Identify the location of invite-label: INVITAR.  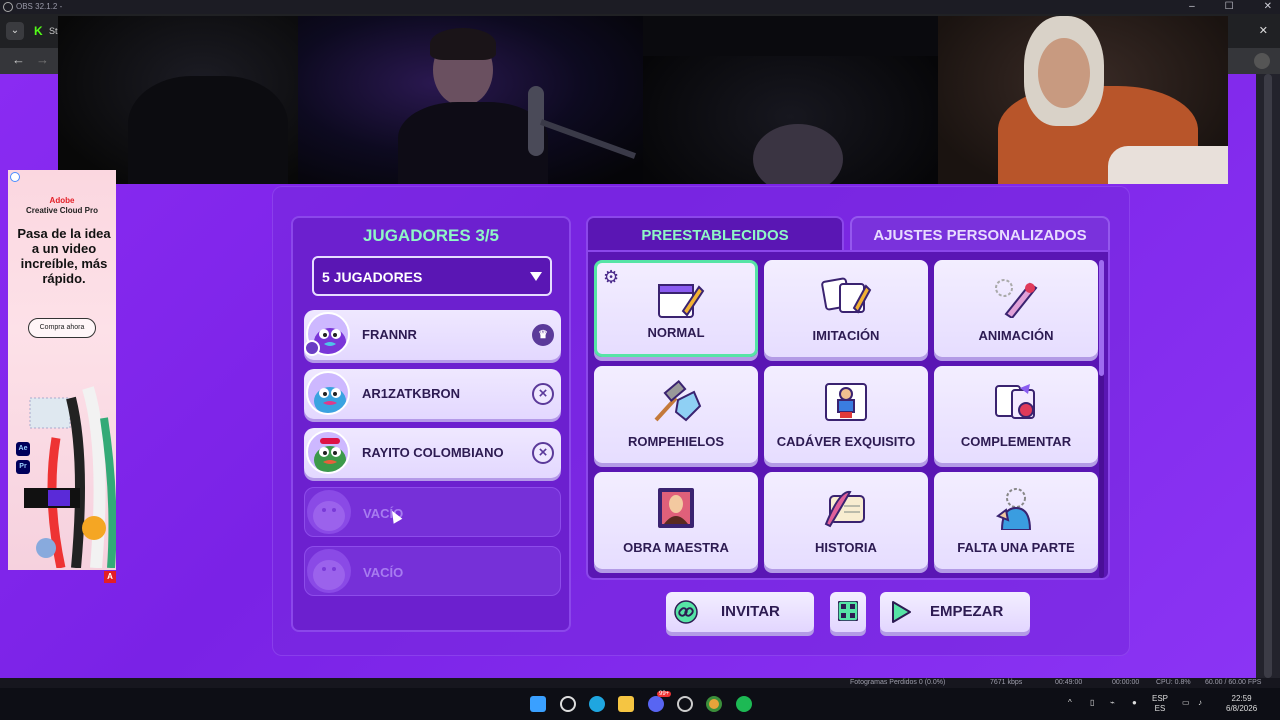
(750, 611).